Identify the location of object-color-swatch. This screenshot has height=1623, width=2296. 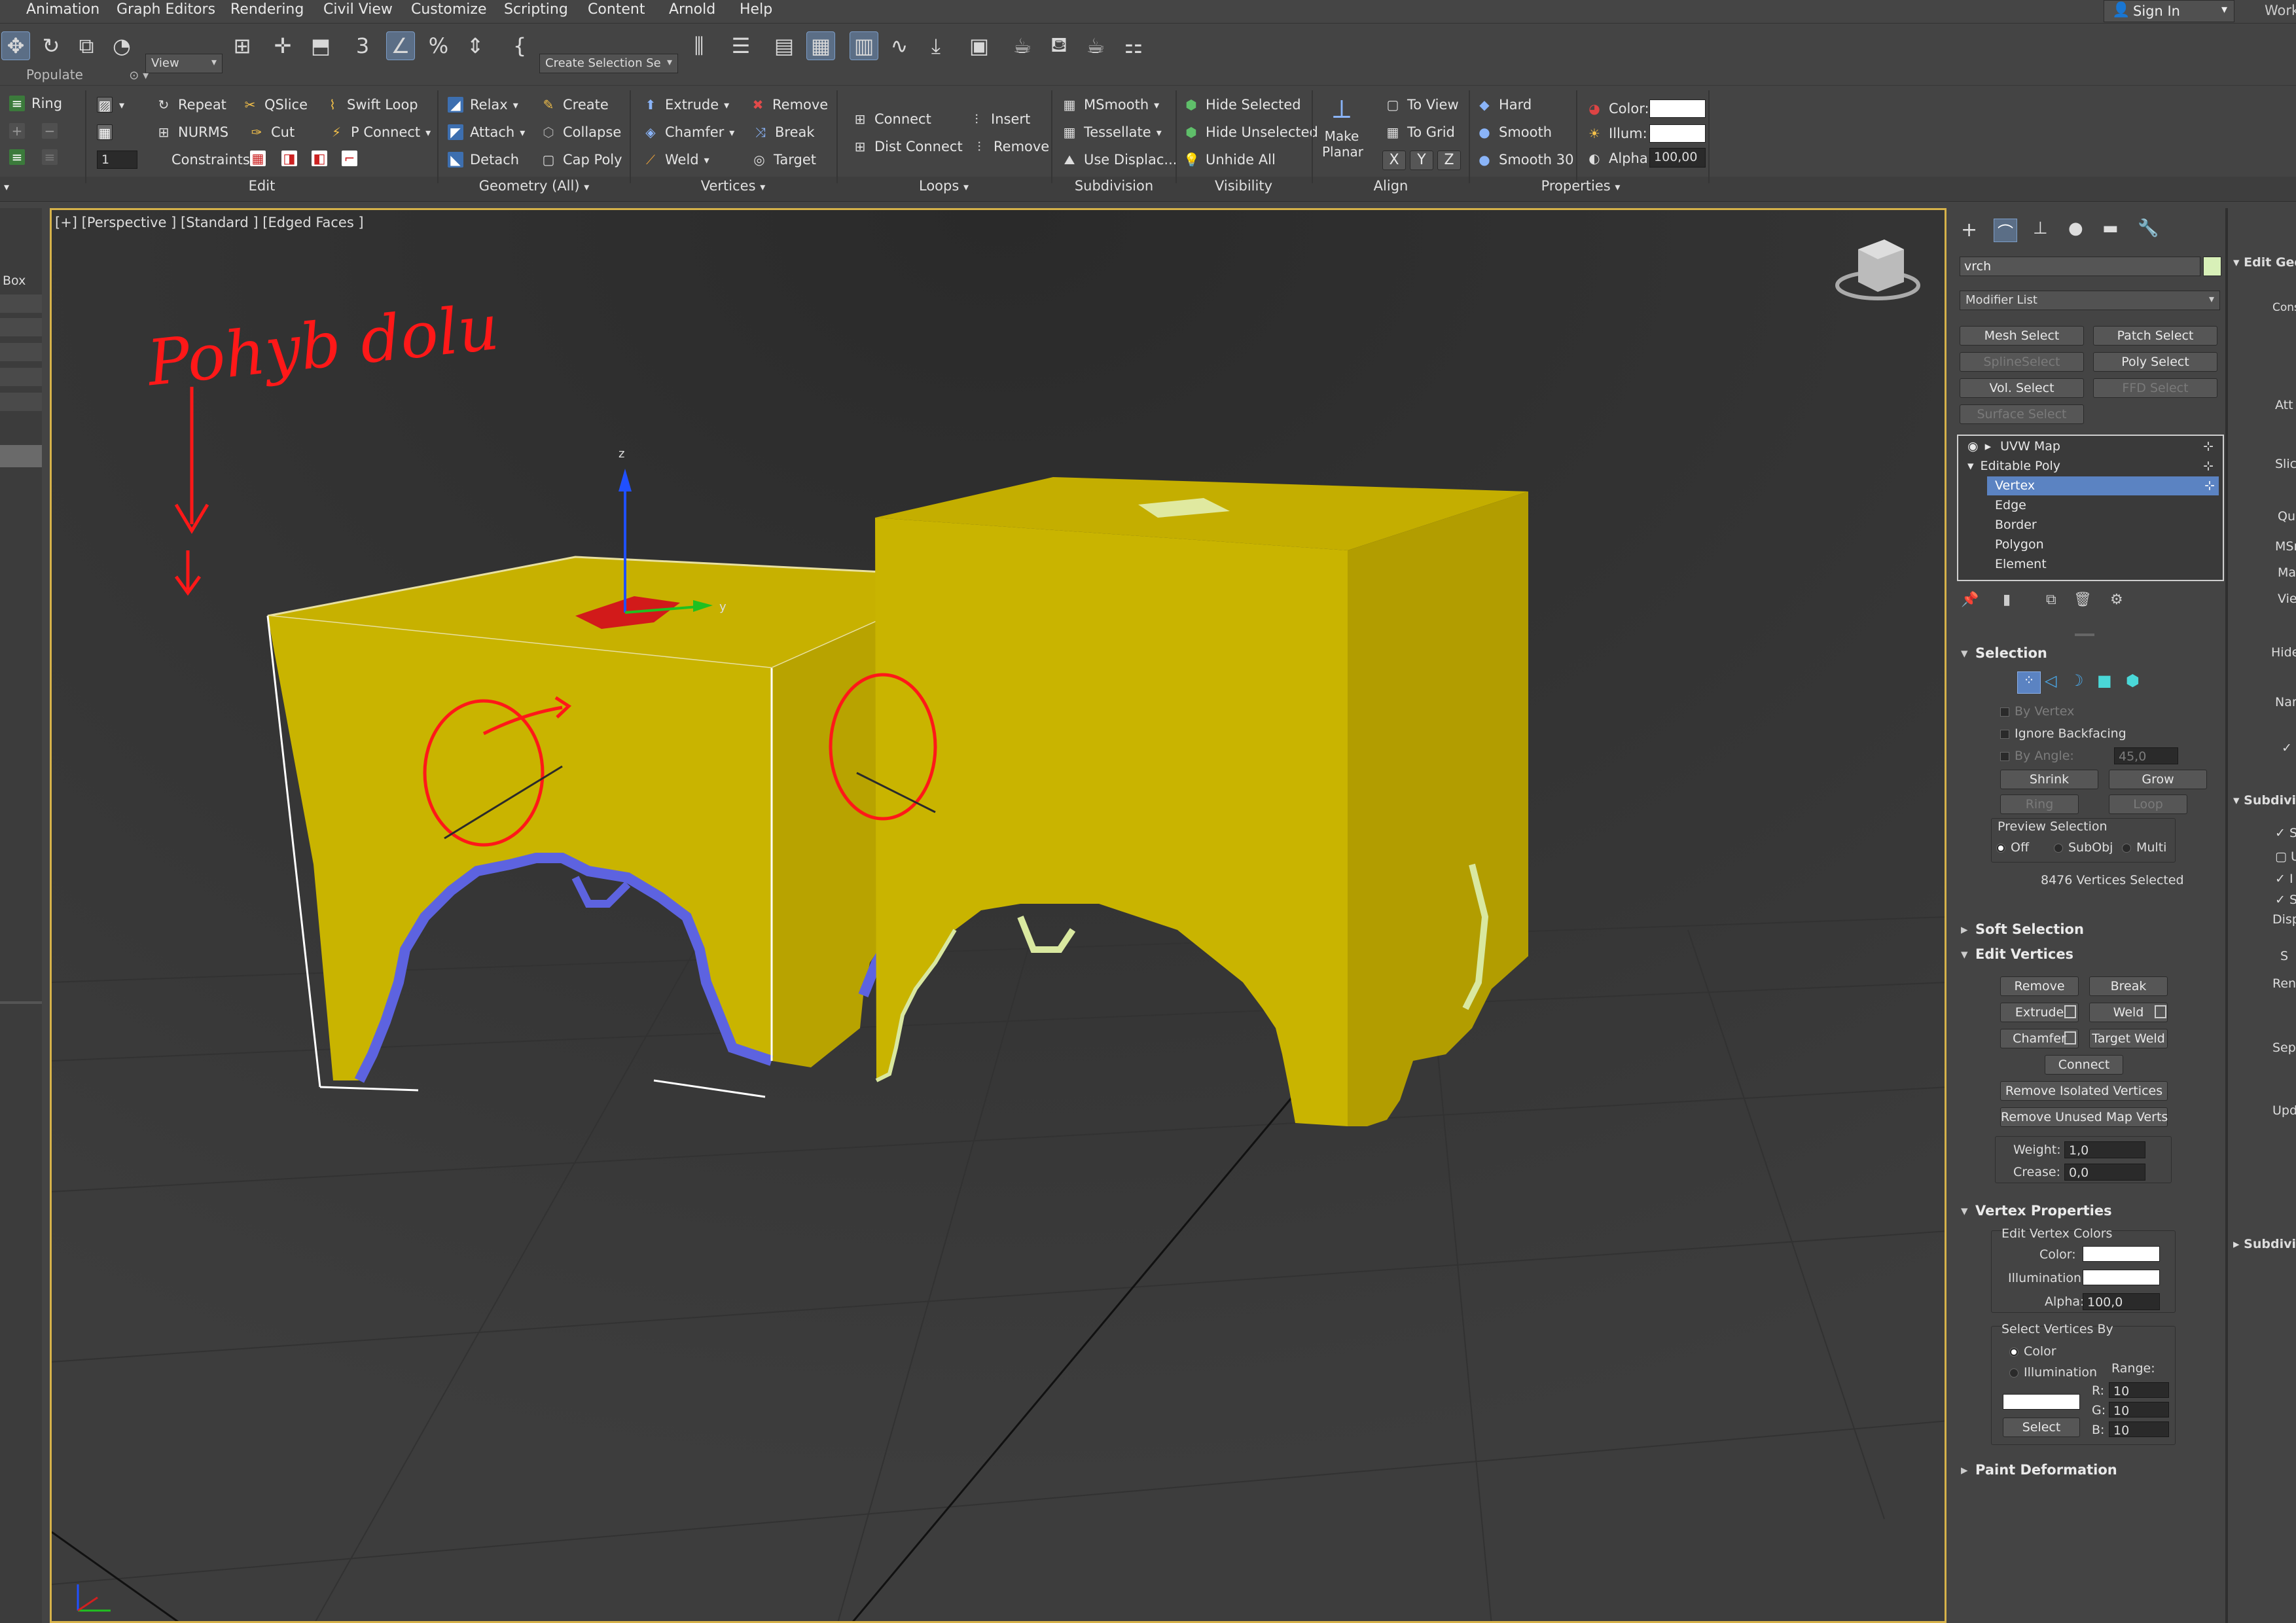
(2212, 266).